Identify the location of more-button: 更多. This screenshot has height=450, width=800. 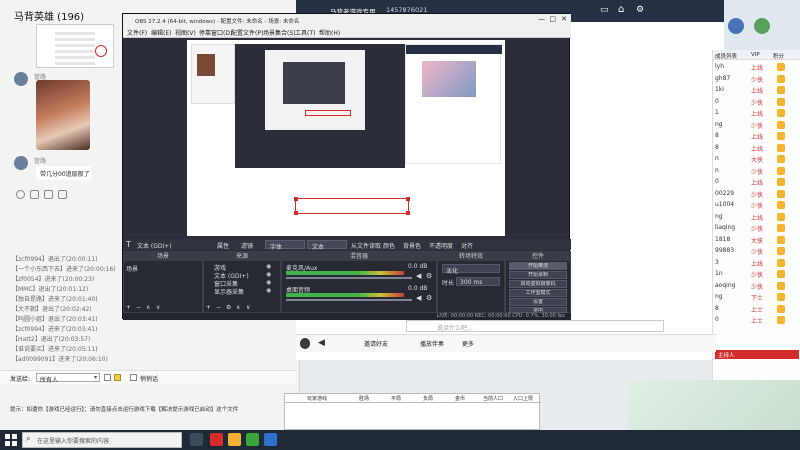
(468, 343).